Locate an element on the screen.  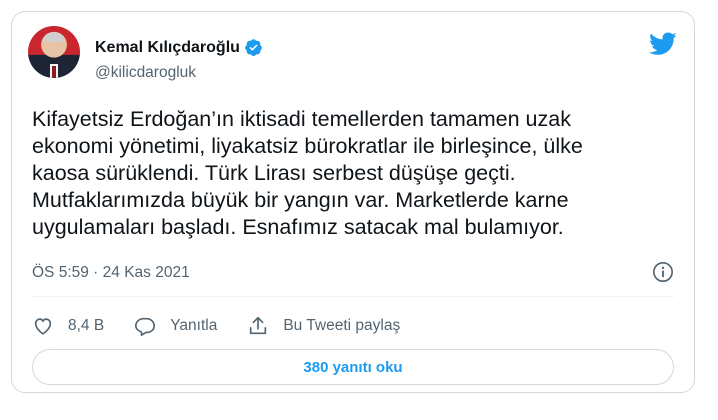
tweet-timestamp: ÖS 5:59 · 24 Kas 2021 is located at coordinates (111, 273).